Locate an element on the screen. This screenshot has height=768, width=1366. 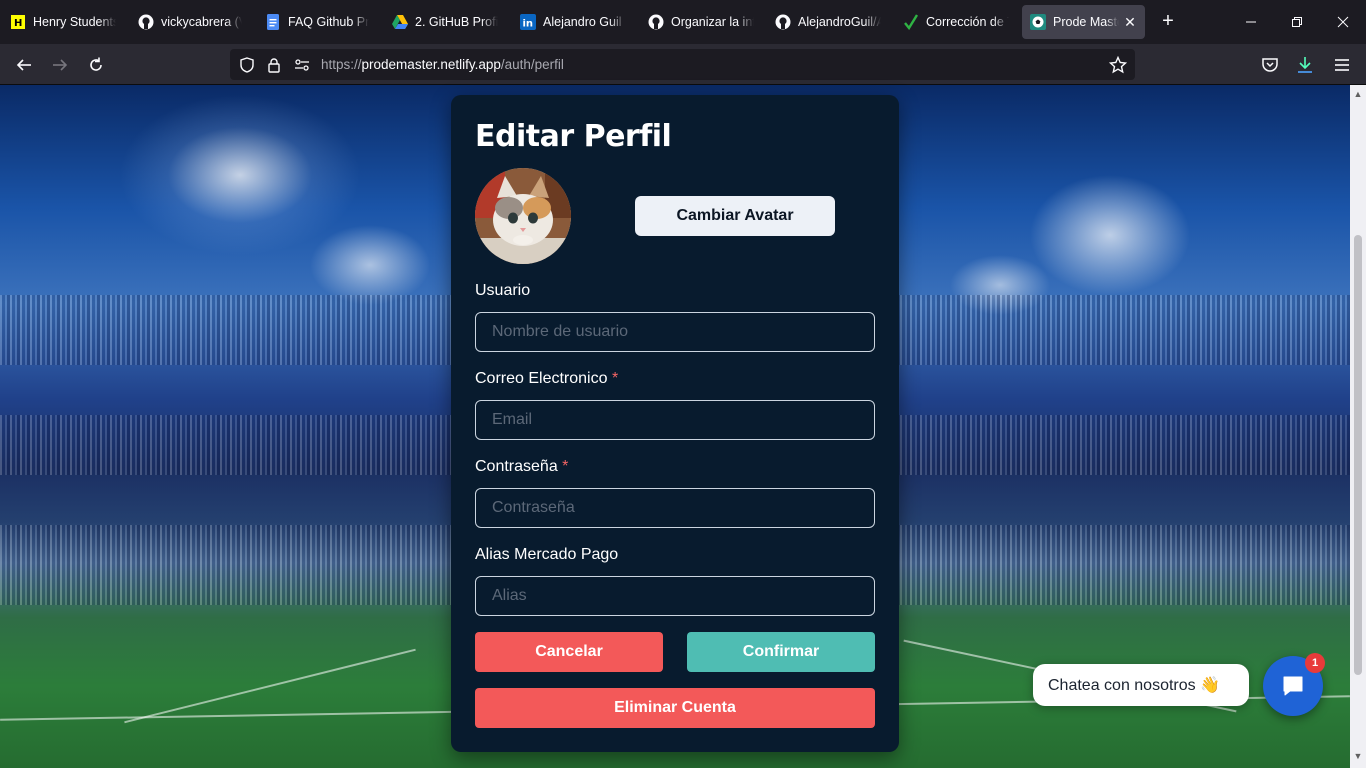
back-arrow-icon is located at coordinates (23, 65).